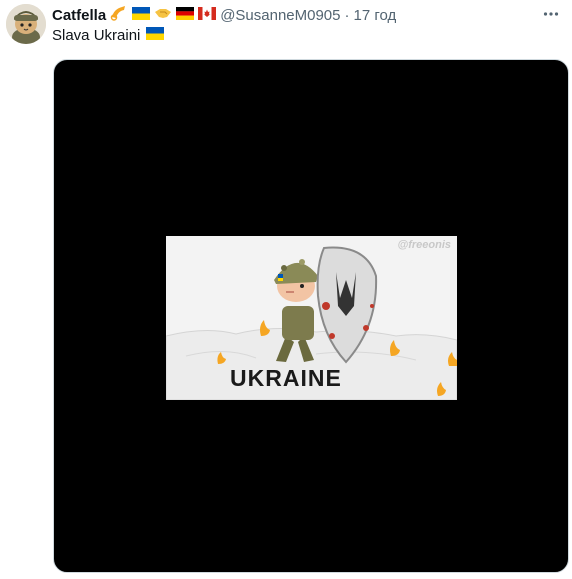 The image size is (572, 579). I want to click on timestamp: 17 год, so click(375, 15).